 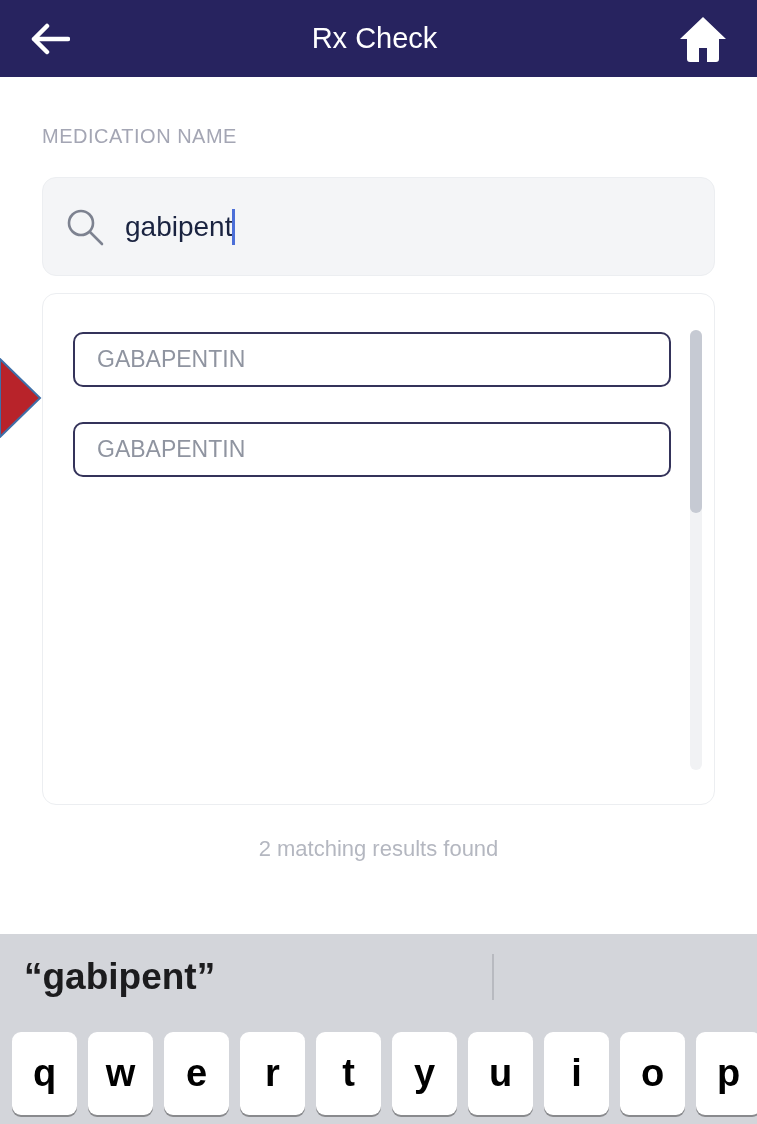 I want to click on text-cursor, so click(x=234, y=226).